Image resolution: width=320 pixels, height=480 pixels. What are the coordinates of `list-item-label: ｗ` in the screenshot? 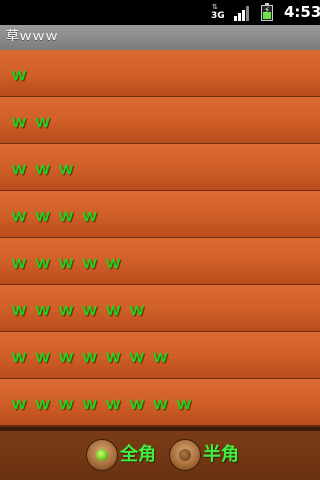 It's located at (20, 74).